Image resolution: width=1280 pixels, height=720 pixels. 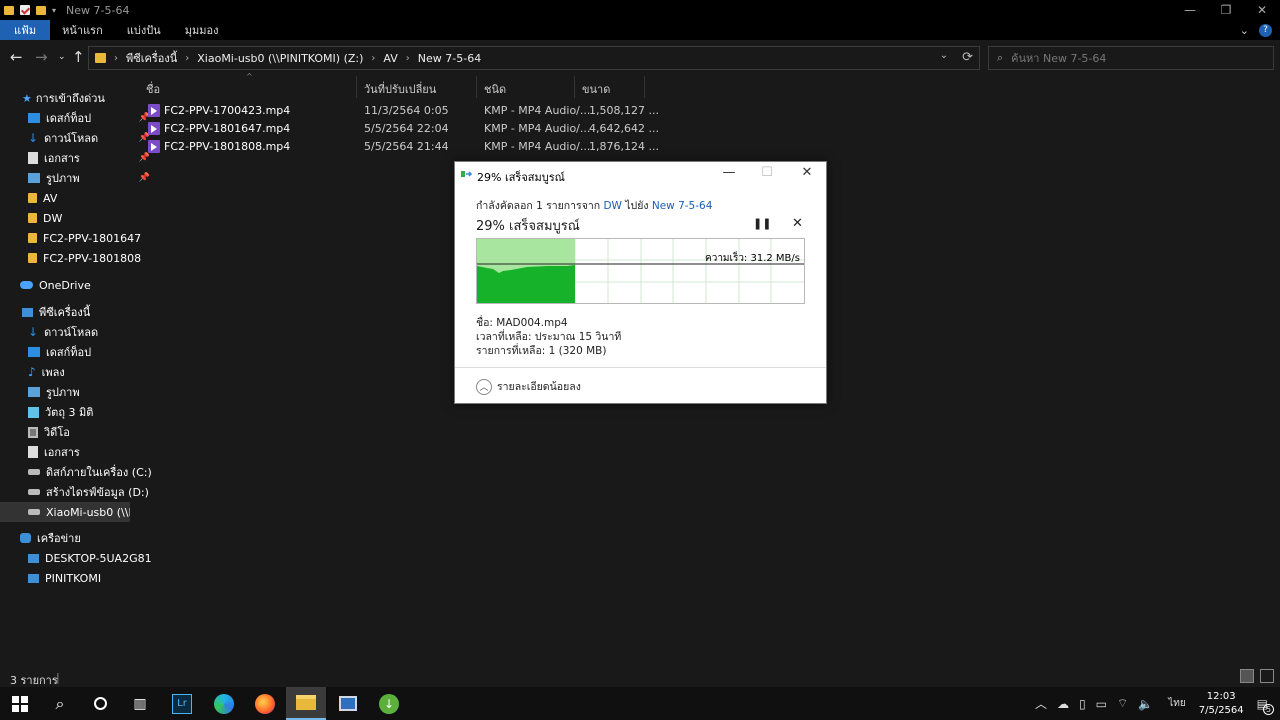 What do you see at coordinates (400, 89) in the screenshot?
I see `column-date-modified: วันที่ปรับเปลี่ยน` at bounding box center [400, 89].